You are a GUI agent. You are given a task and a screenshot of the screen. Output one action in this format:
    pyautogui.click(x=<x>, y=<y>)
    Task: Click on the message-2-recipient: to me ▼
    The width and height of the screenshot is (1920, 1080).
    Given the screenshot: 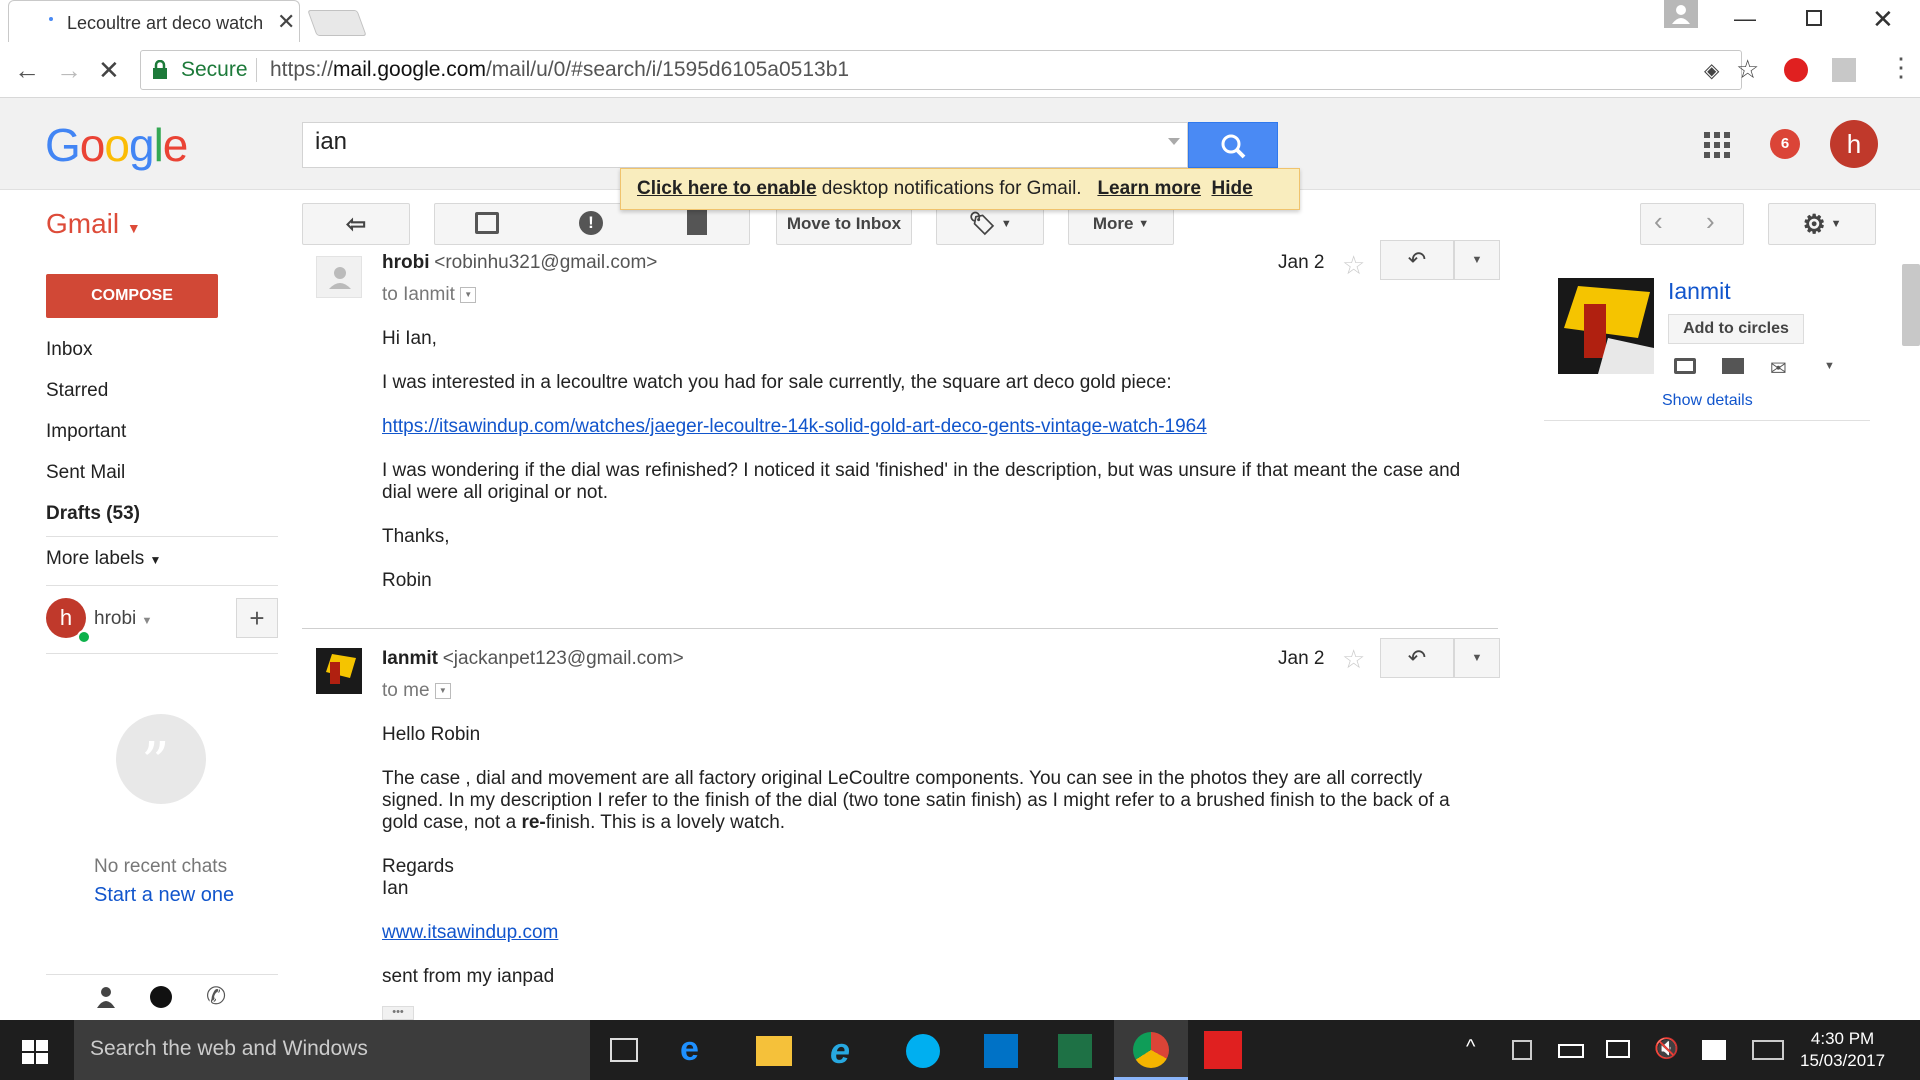 What is the action you would take?
    pyautogui.click(x=416, y=691)
    